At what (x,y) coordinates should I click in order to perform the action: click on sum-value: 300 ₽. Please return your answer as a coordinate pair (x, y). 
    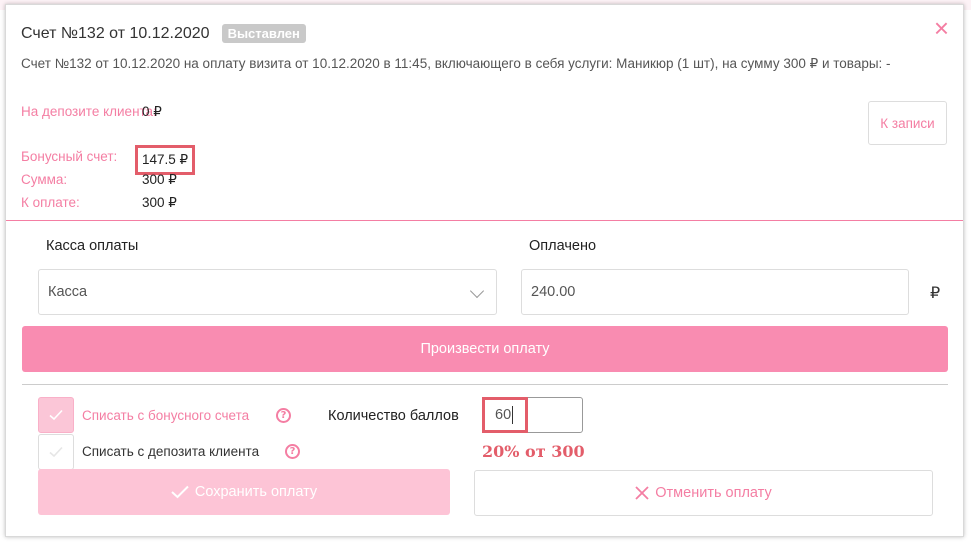
    Looking at the image, I should click on (159, 179).